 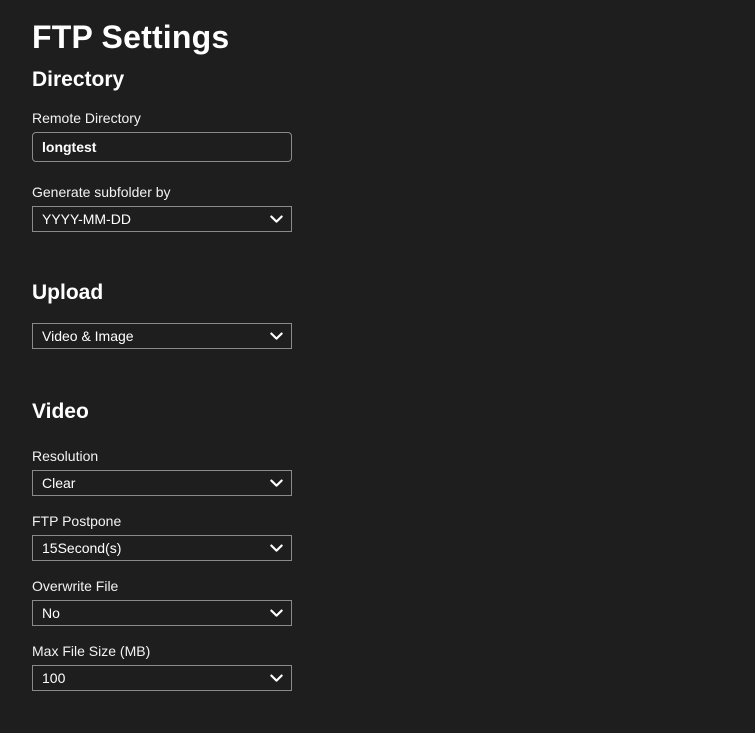 I want to click on label-max-file-size: Max File Size (MB), so click(x=91, y=651).